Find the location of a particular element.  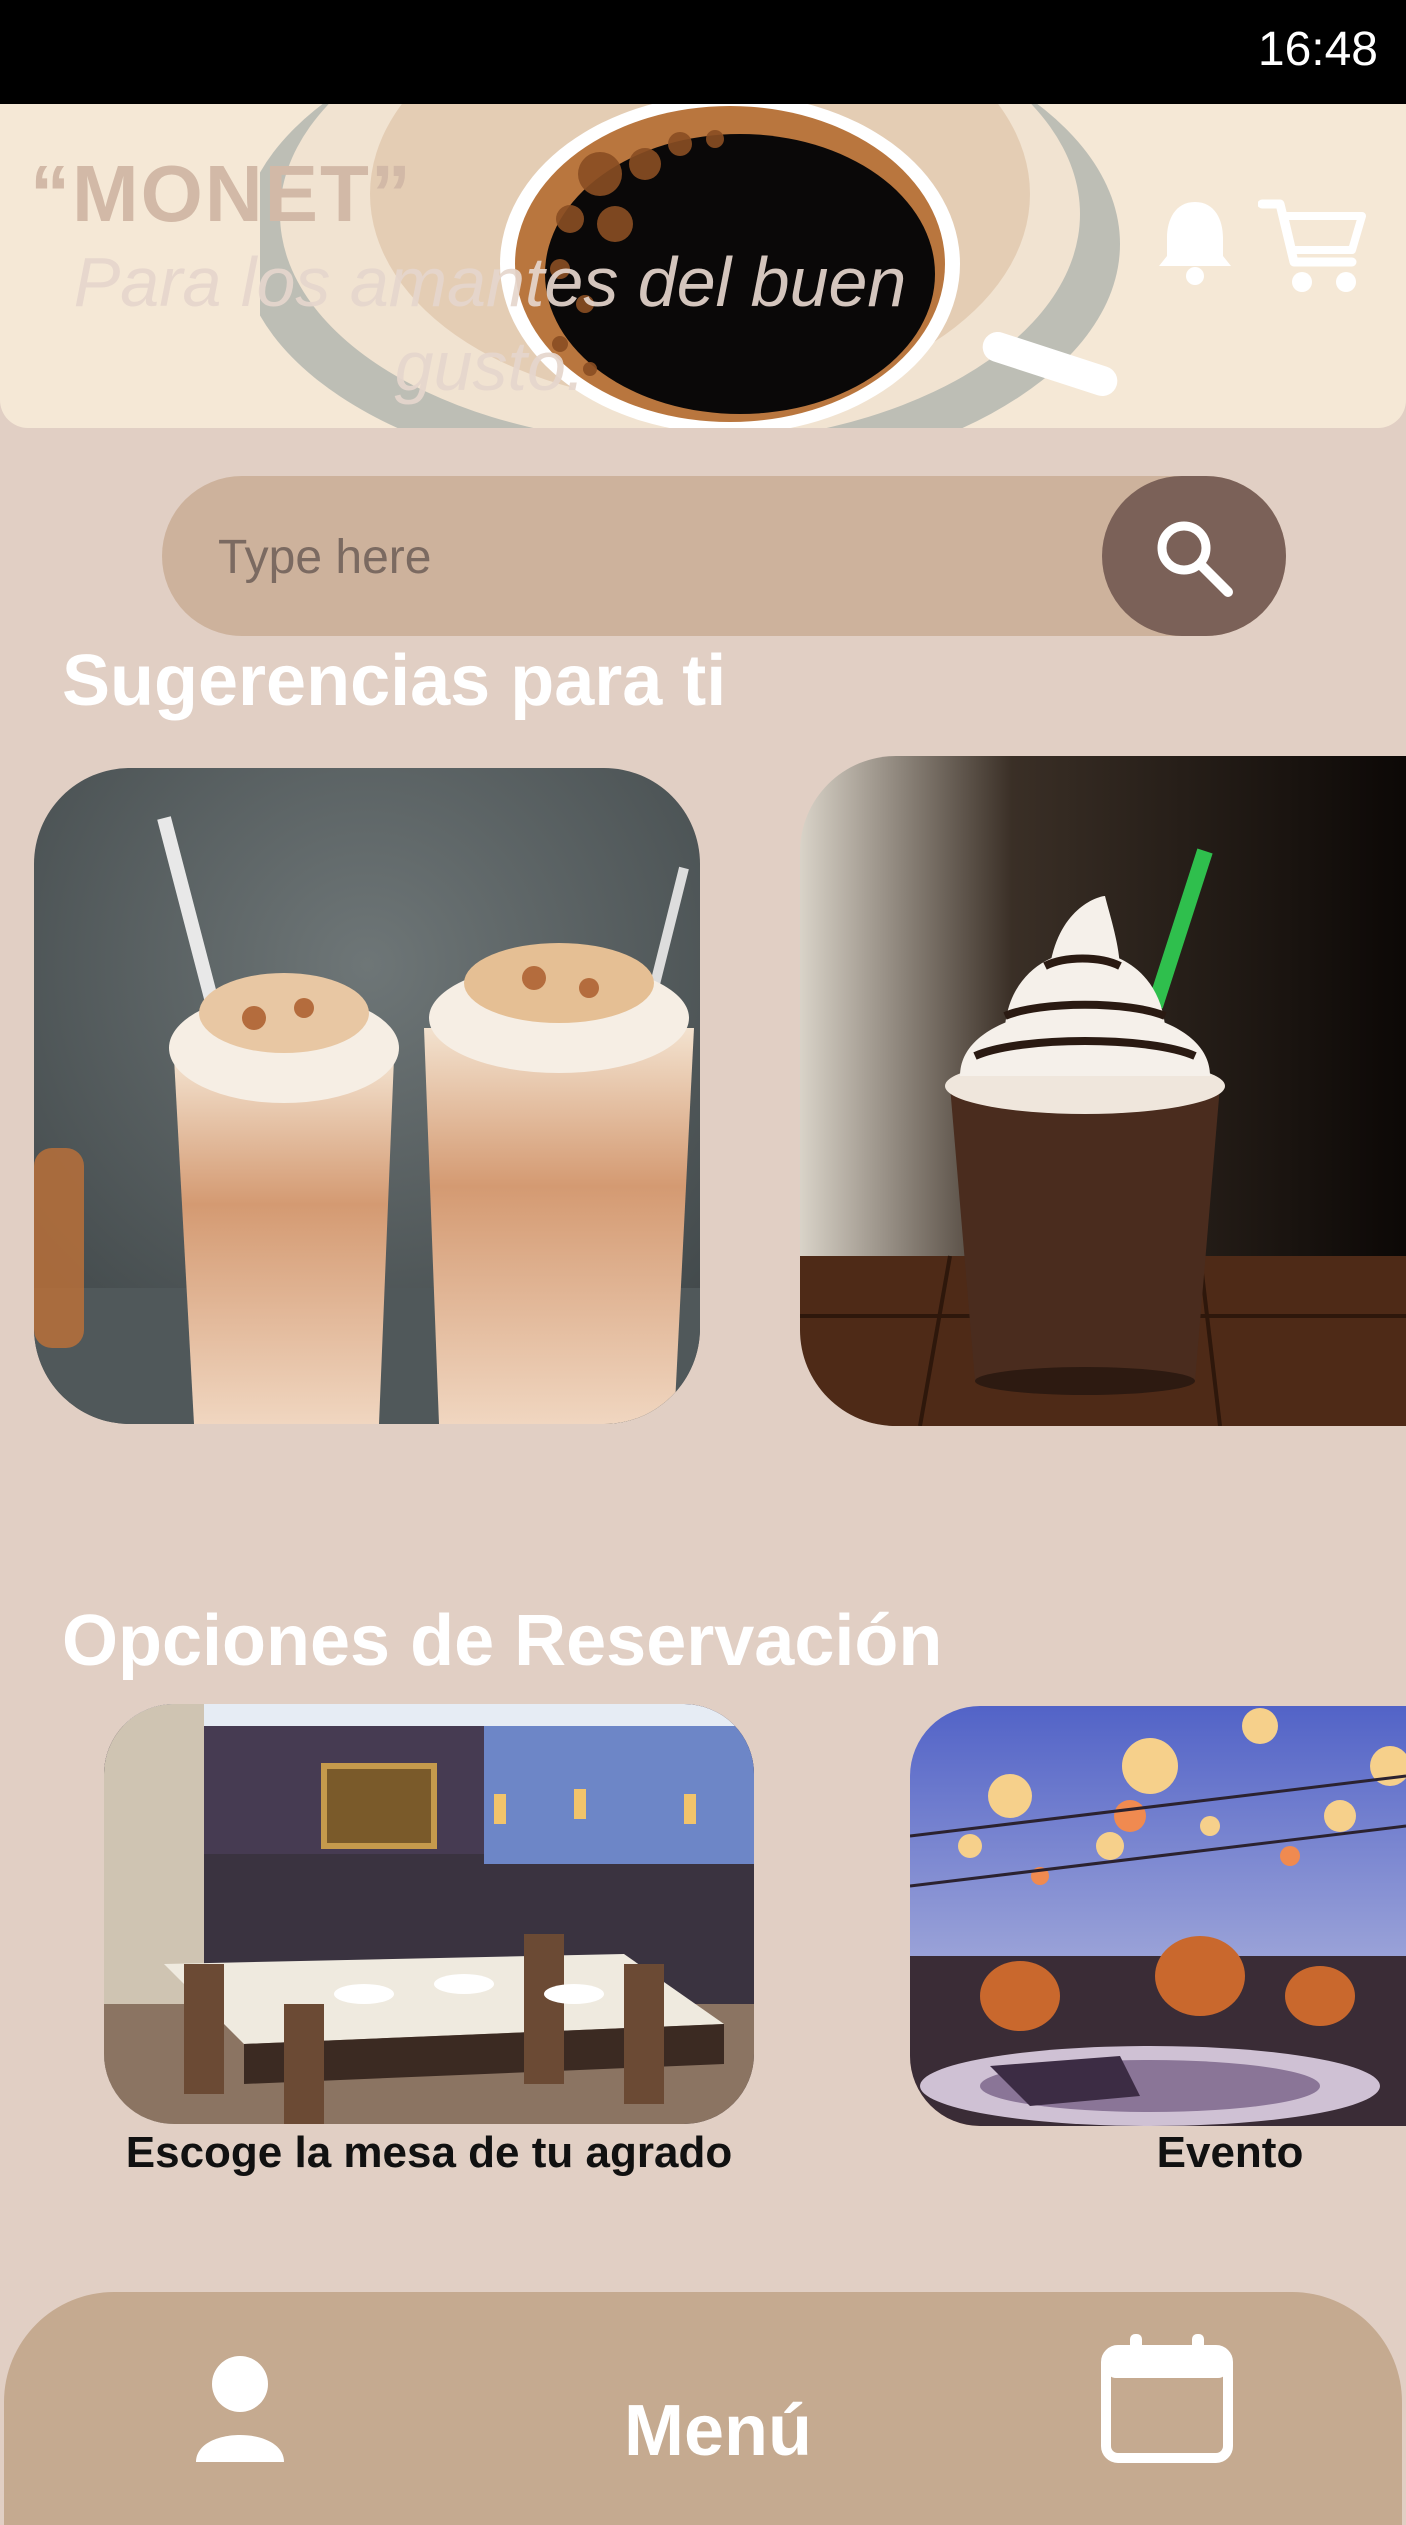

search-bar is located at coordinates (724, 556).